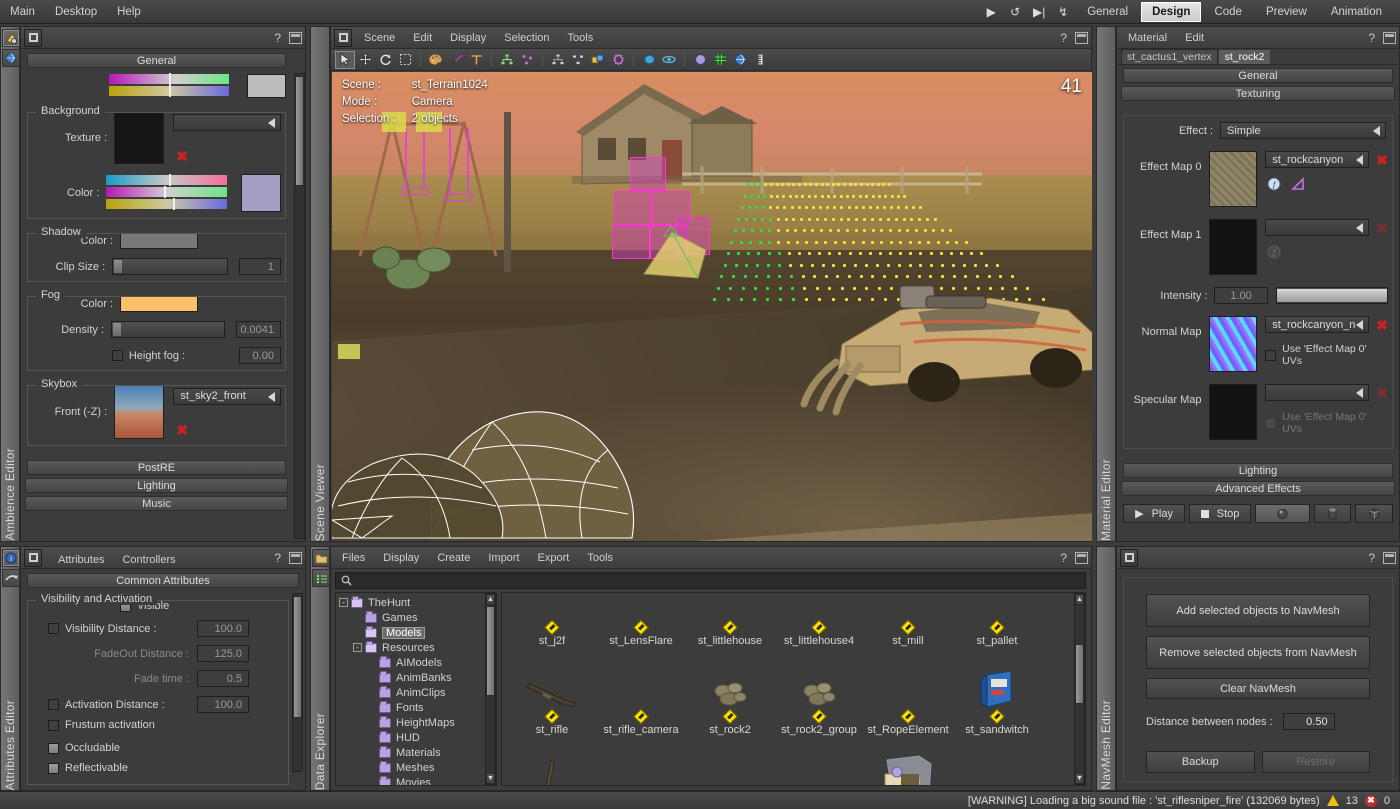 The width and height of the screenshot is (1400, 809). Describe the element at coordinates (53, 704) in the screenshot. I see `activation-distance-checkbox` at that location.